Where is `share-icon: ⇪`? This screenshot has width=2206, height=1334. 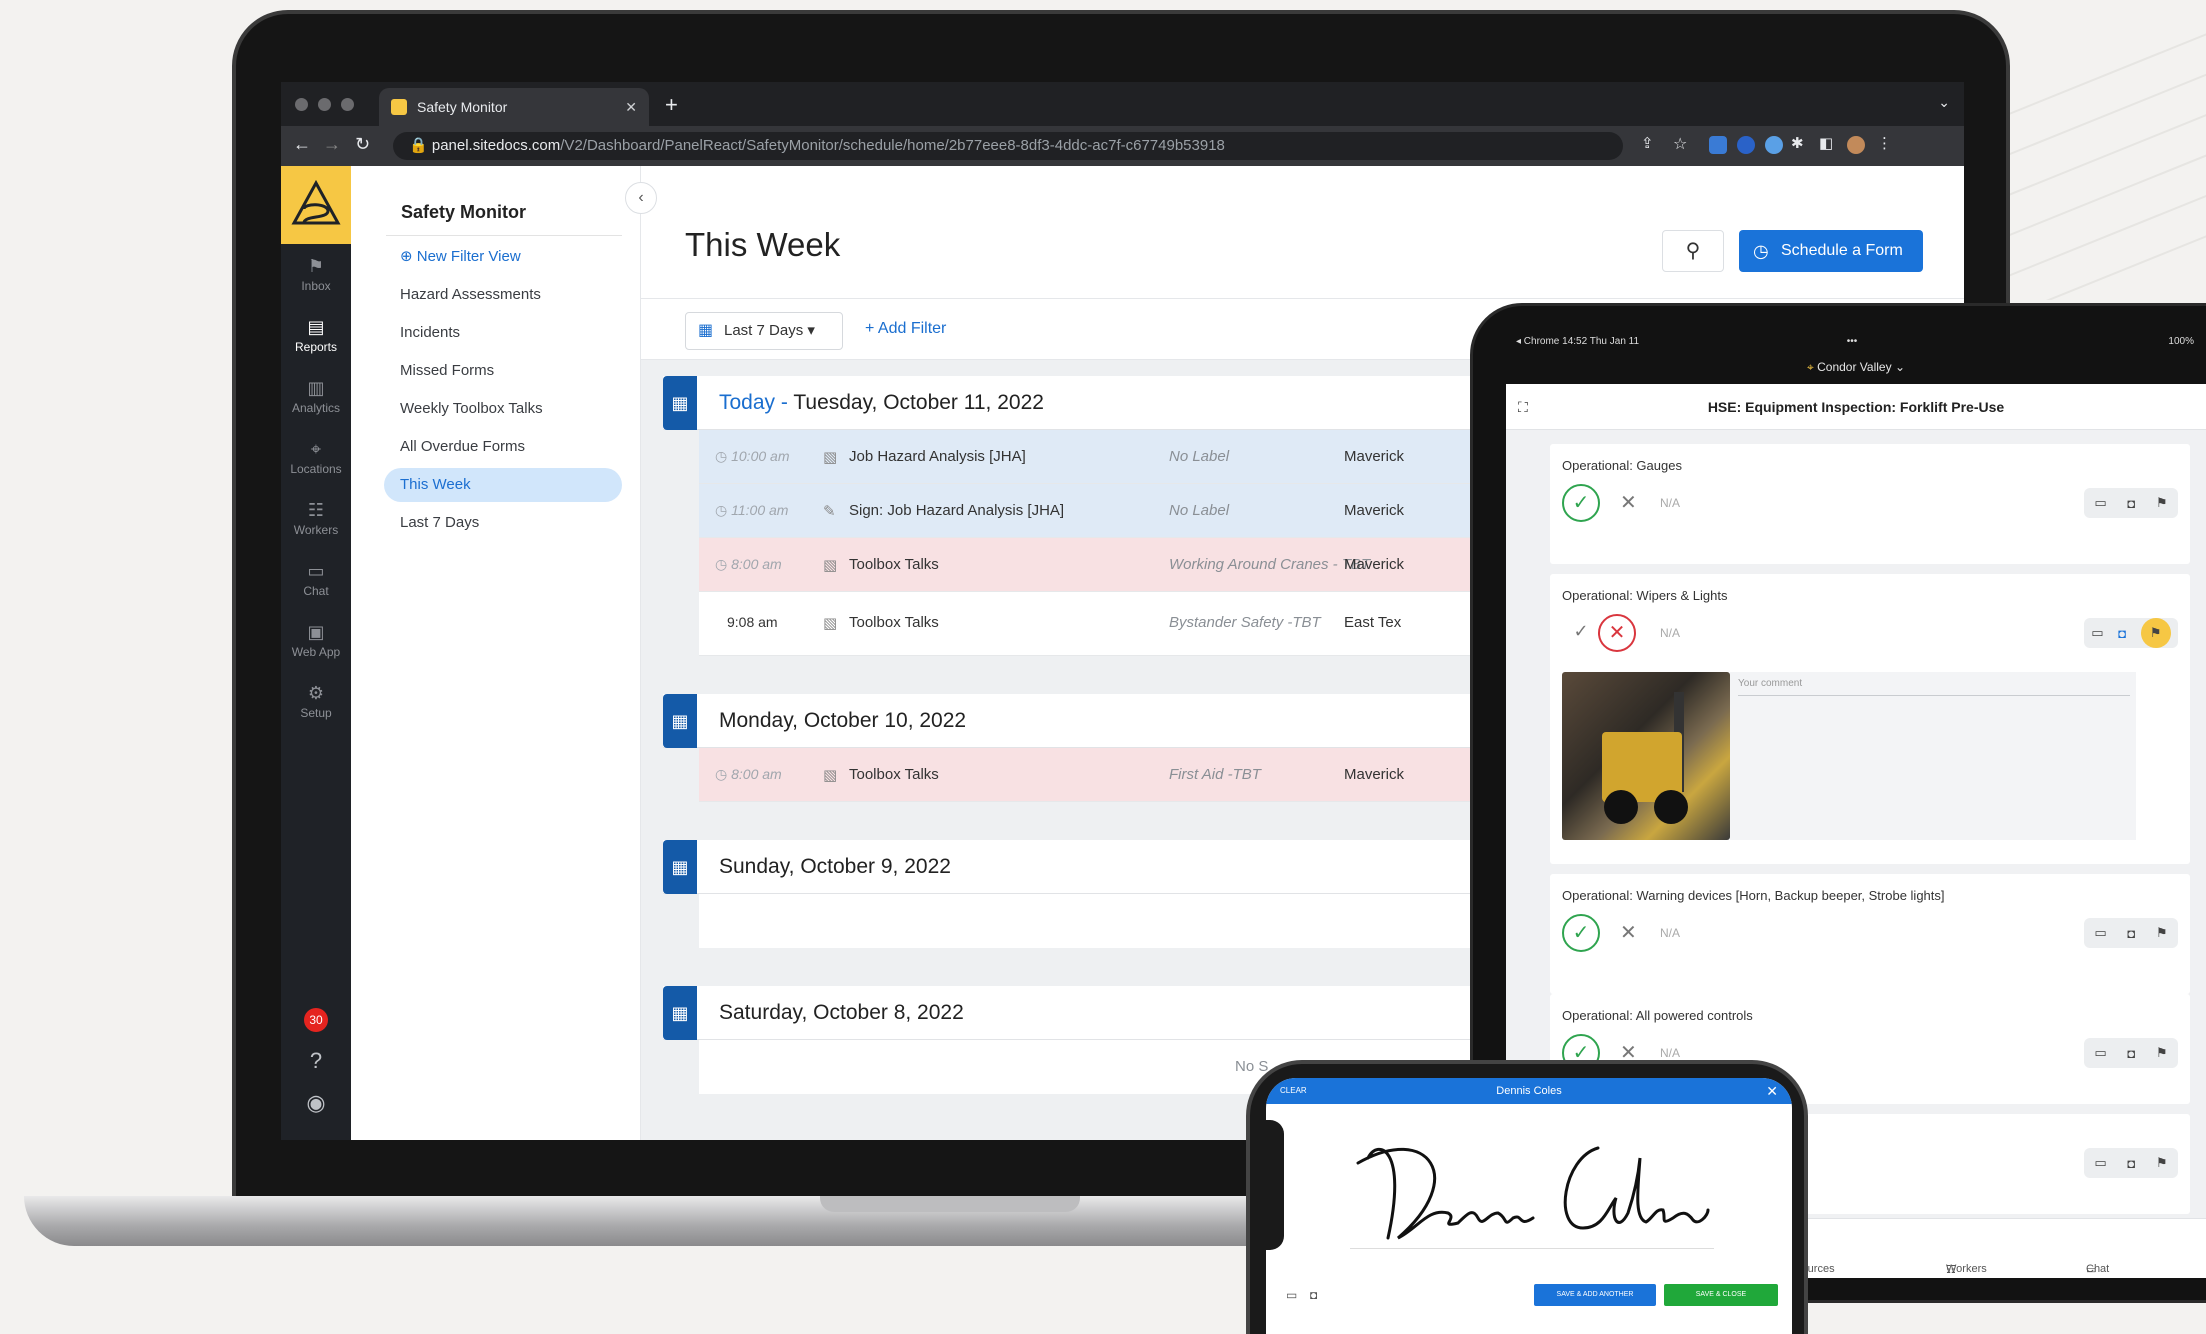 share-icon: ⇪ is located at coordinates (1647, 143).